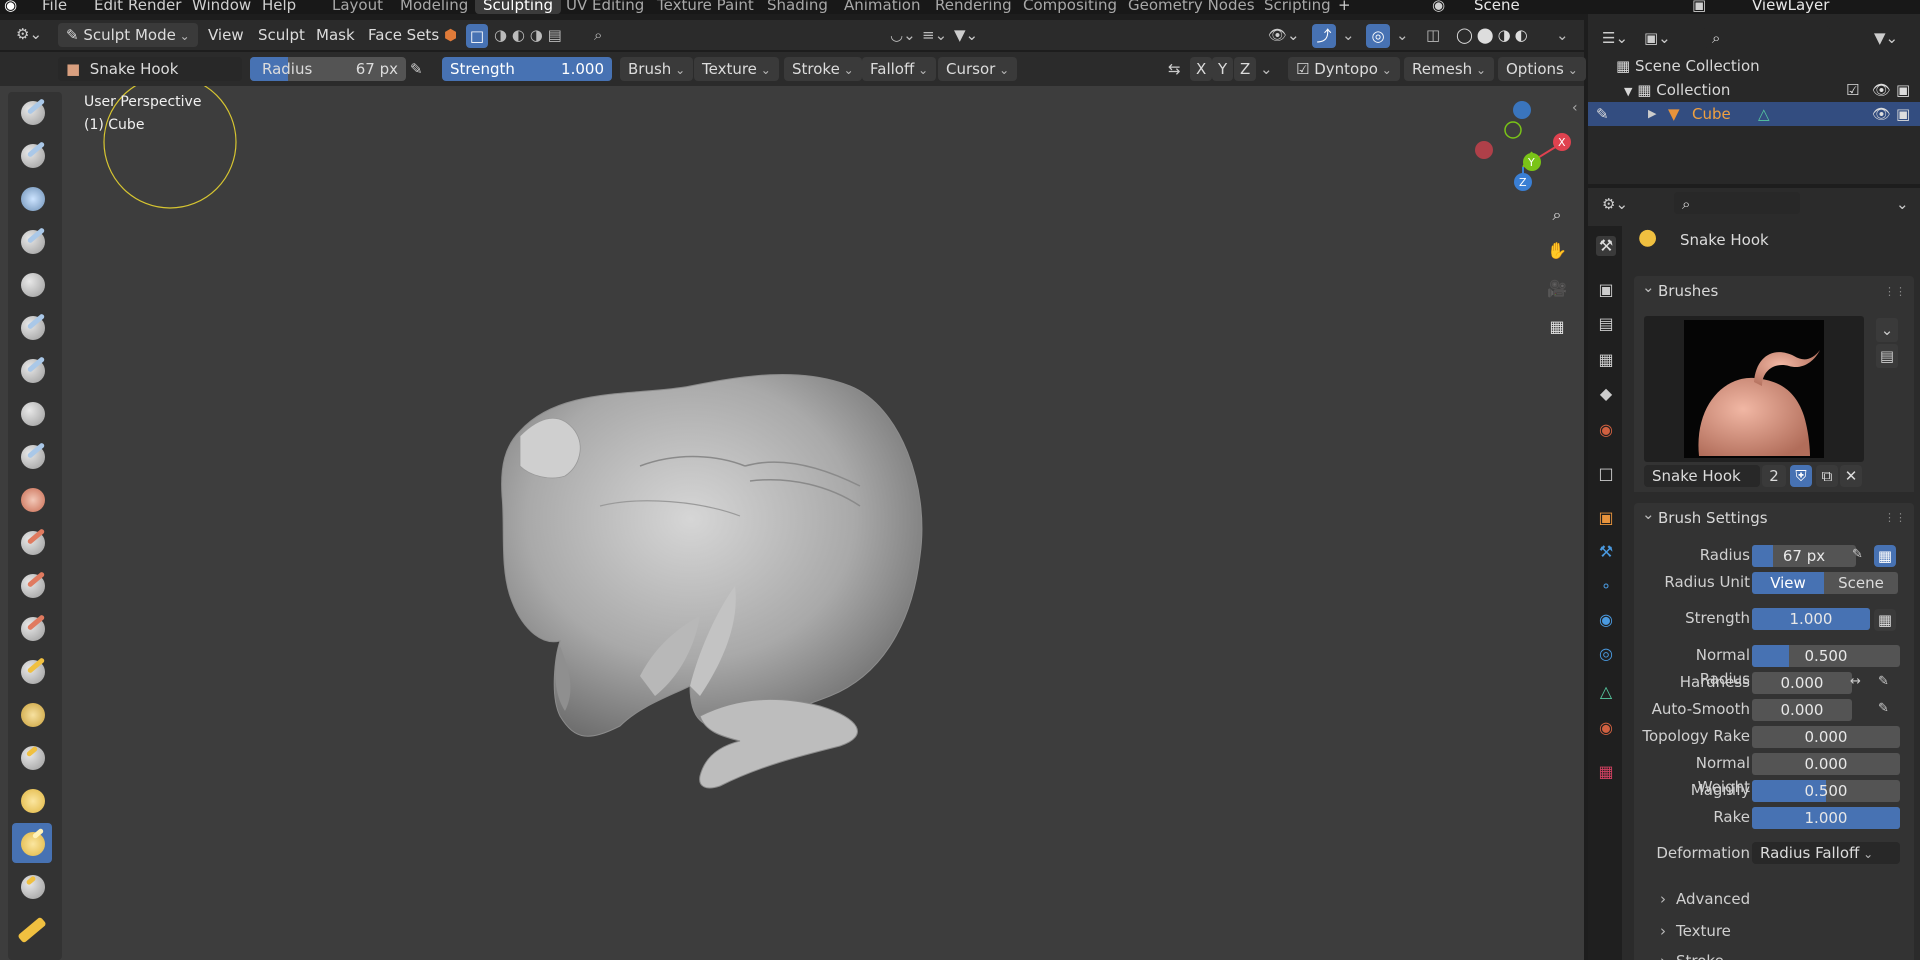 Image resolution: width=1920 pixels, height=960 pixels. What do you see at coordinates (1855, 682) in the screenshot?
I see `hardness-invert-icon: ↔` at bounding box center [1855, 682].